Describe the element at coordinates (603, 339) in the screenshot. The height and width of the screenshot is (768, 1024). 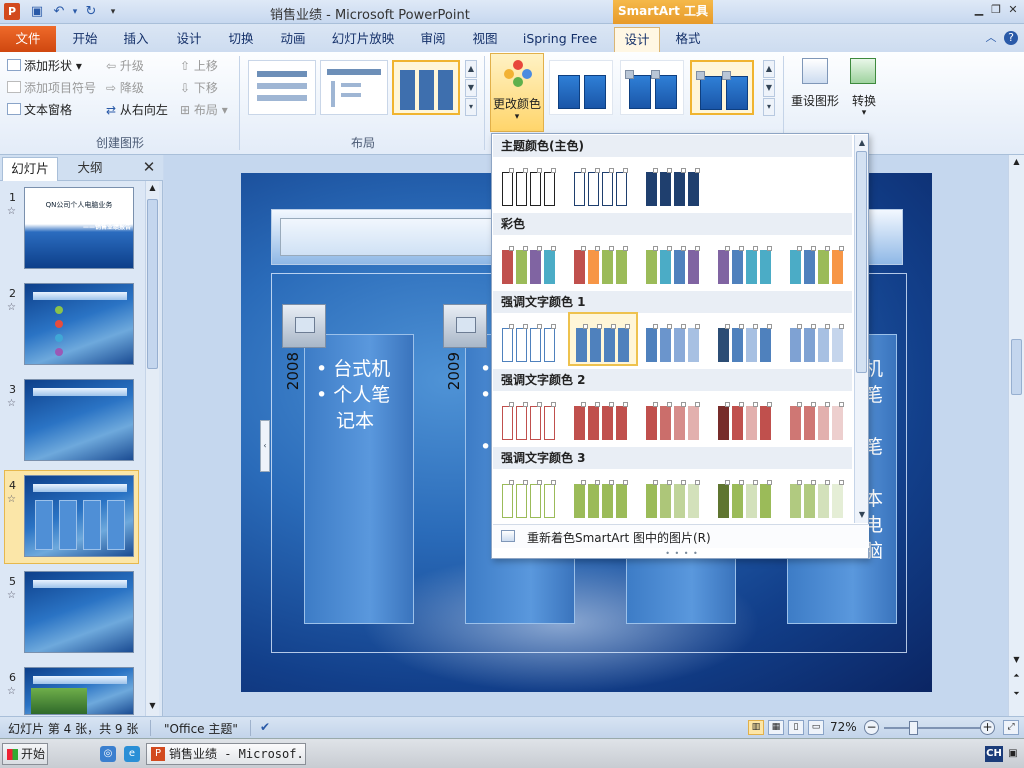
I see `color-option-accent1-2-selected` at that location.